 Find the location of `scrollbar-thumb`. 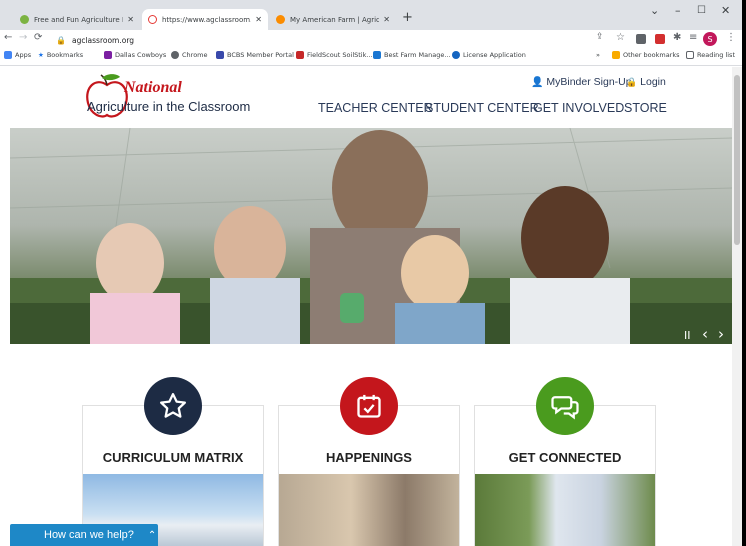

scrollbar-thumb is located at coordinates (737, 160).